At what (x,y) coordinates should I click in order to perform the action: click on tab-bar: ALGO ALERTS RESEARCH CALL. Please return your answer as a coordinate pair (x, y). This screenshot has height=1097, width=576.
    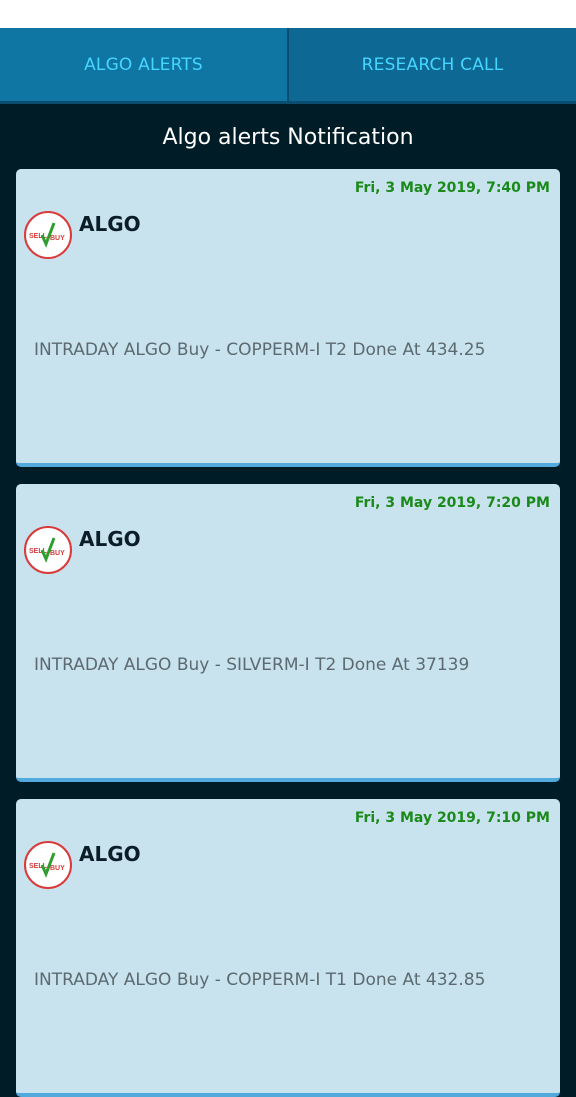
    Looking at the image, I should click on (288, 66).